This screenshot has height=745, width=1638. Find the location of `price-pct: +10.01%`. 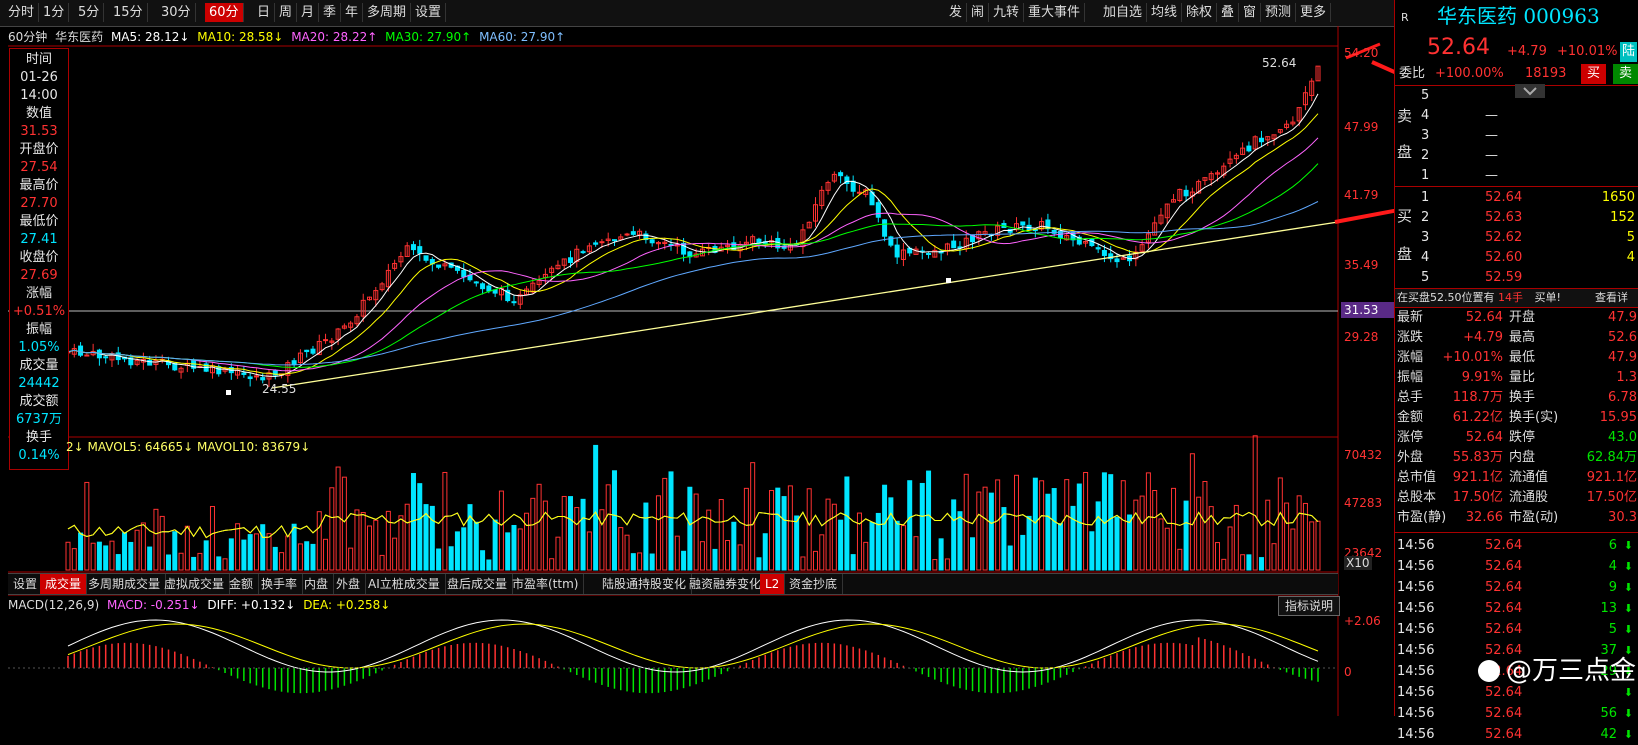

price-pct: +10.01% is located at coordinates (1587, 51).